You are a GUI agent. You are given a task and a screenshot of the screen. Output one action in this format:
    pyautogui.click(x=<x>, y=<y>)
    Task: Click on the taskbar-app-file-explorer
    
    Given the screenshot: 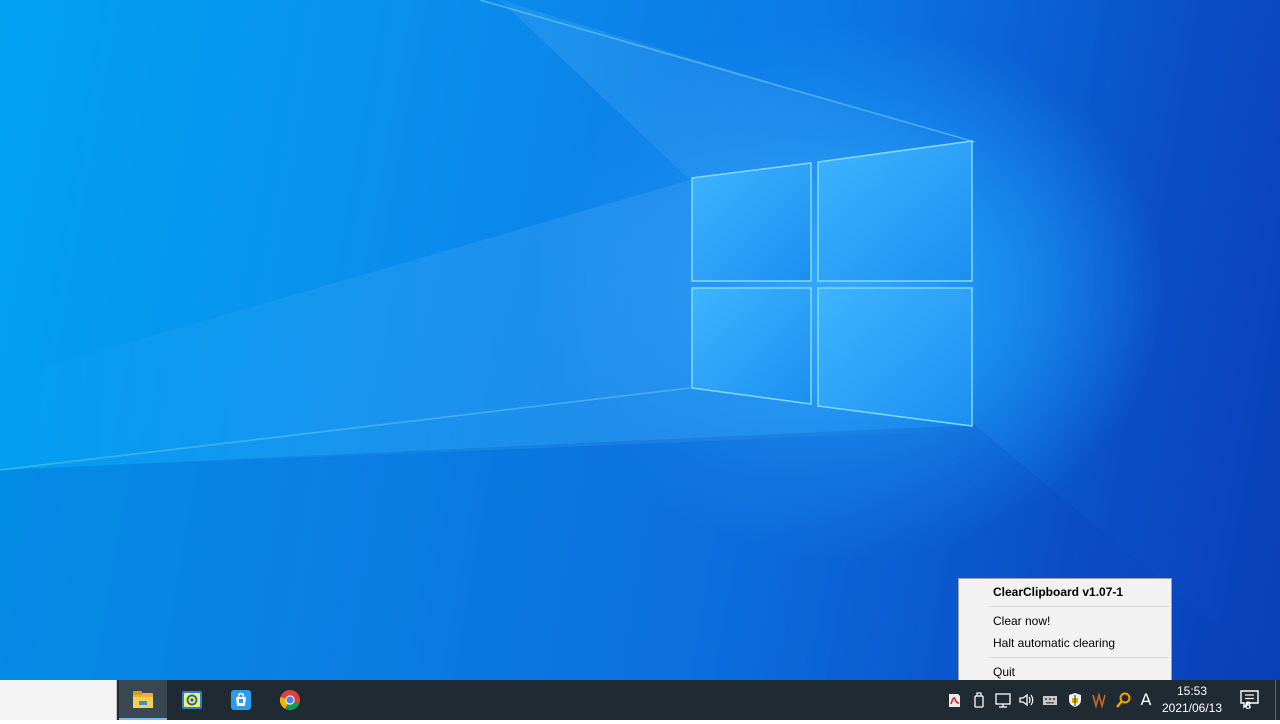 What is the action you would take?
    pyautogui.click(x=143, y=700)
    